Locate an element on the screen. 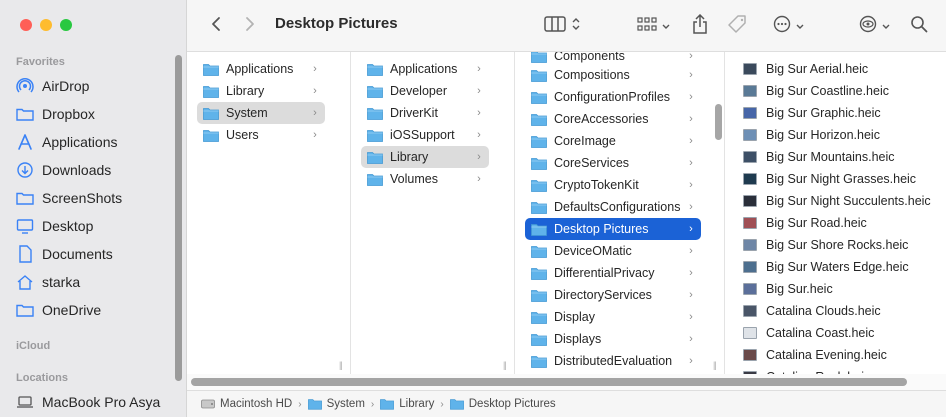  file-list-item: Big Sur Night Grasses.heic is located at coordinates (837, 179).